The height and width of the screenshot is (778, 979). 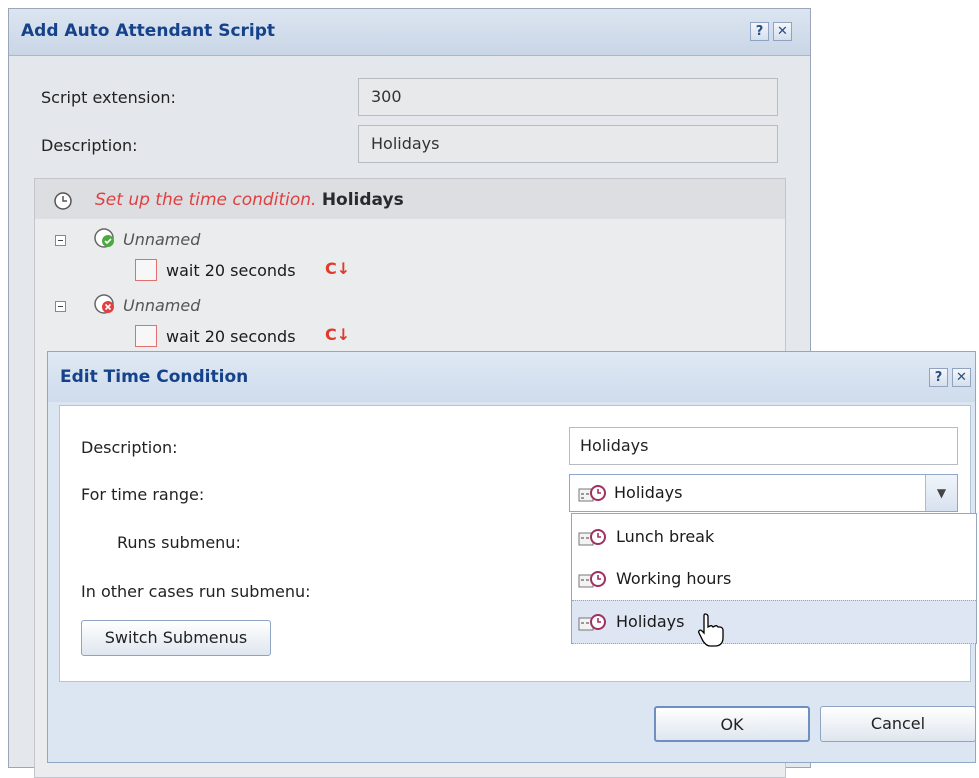 I want to click on tree-header: Set up the time condition. Holidays, so click(x=410, y=199).